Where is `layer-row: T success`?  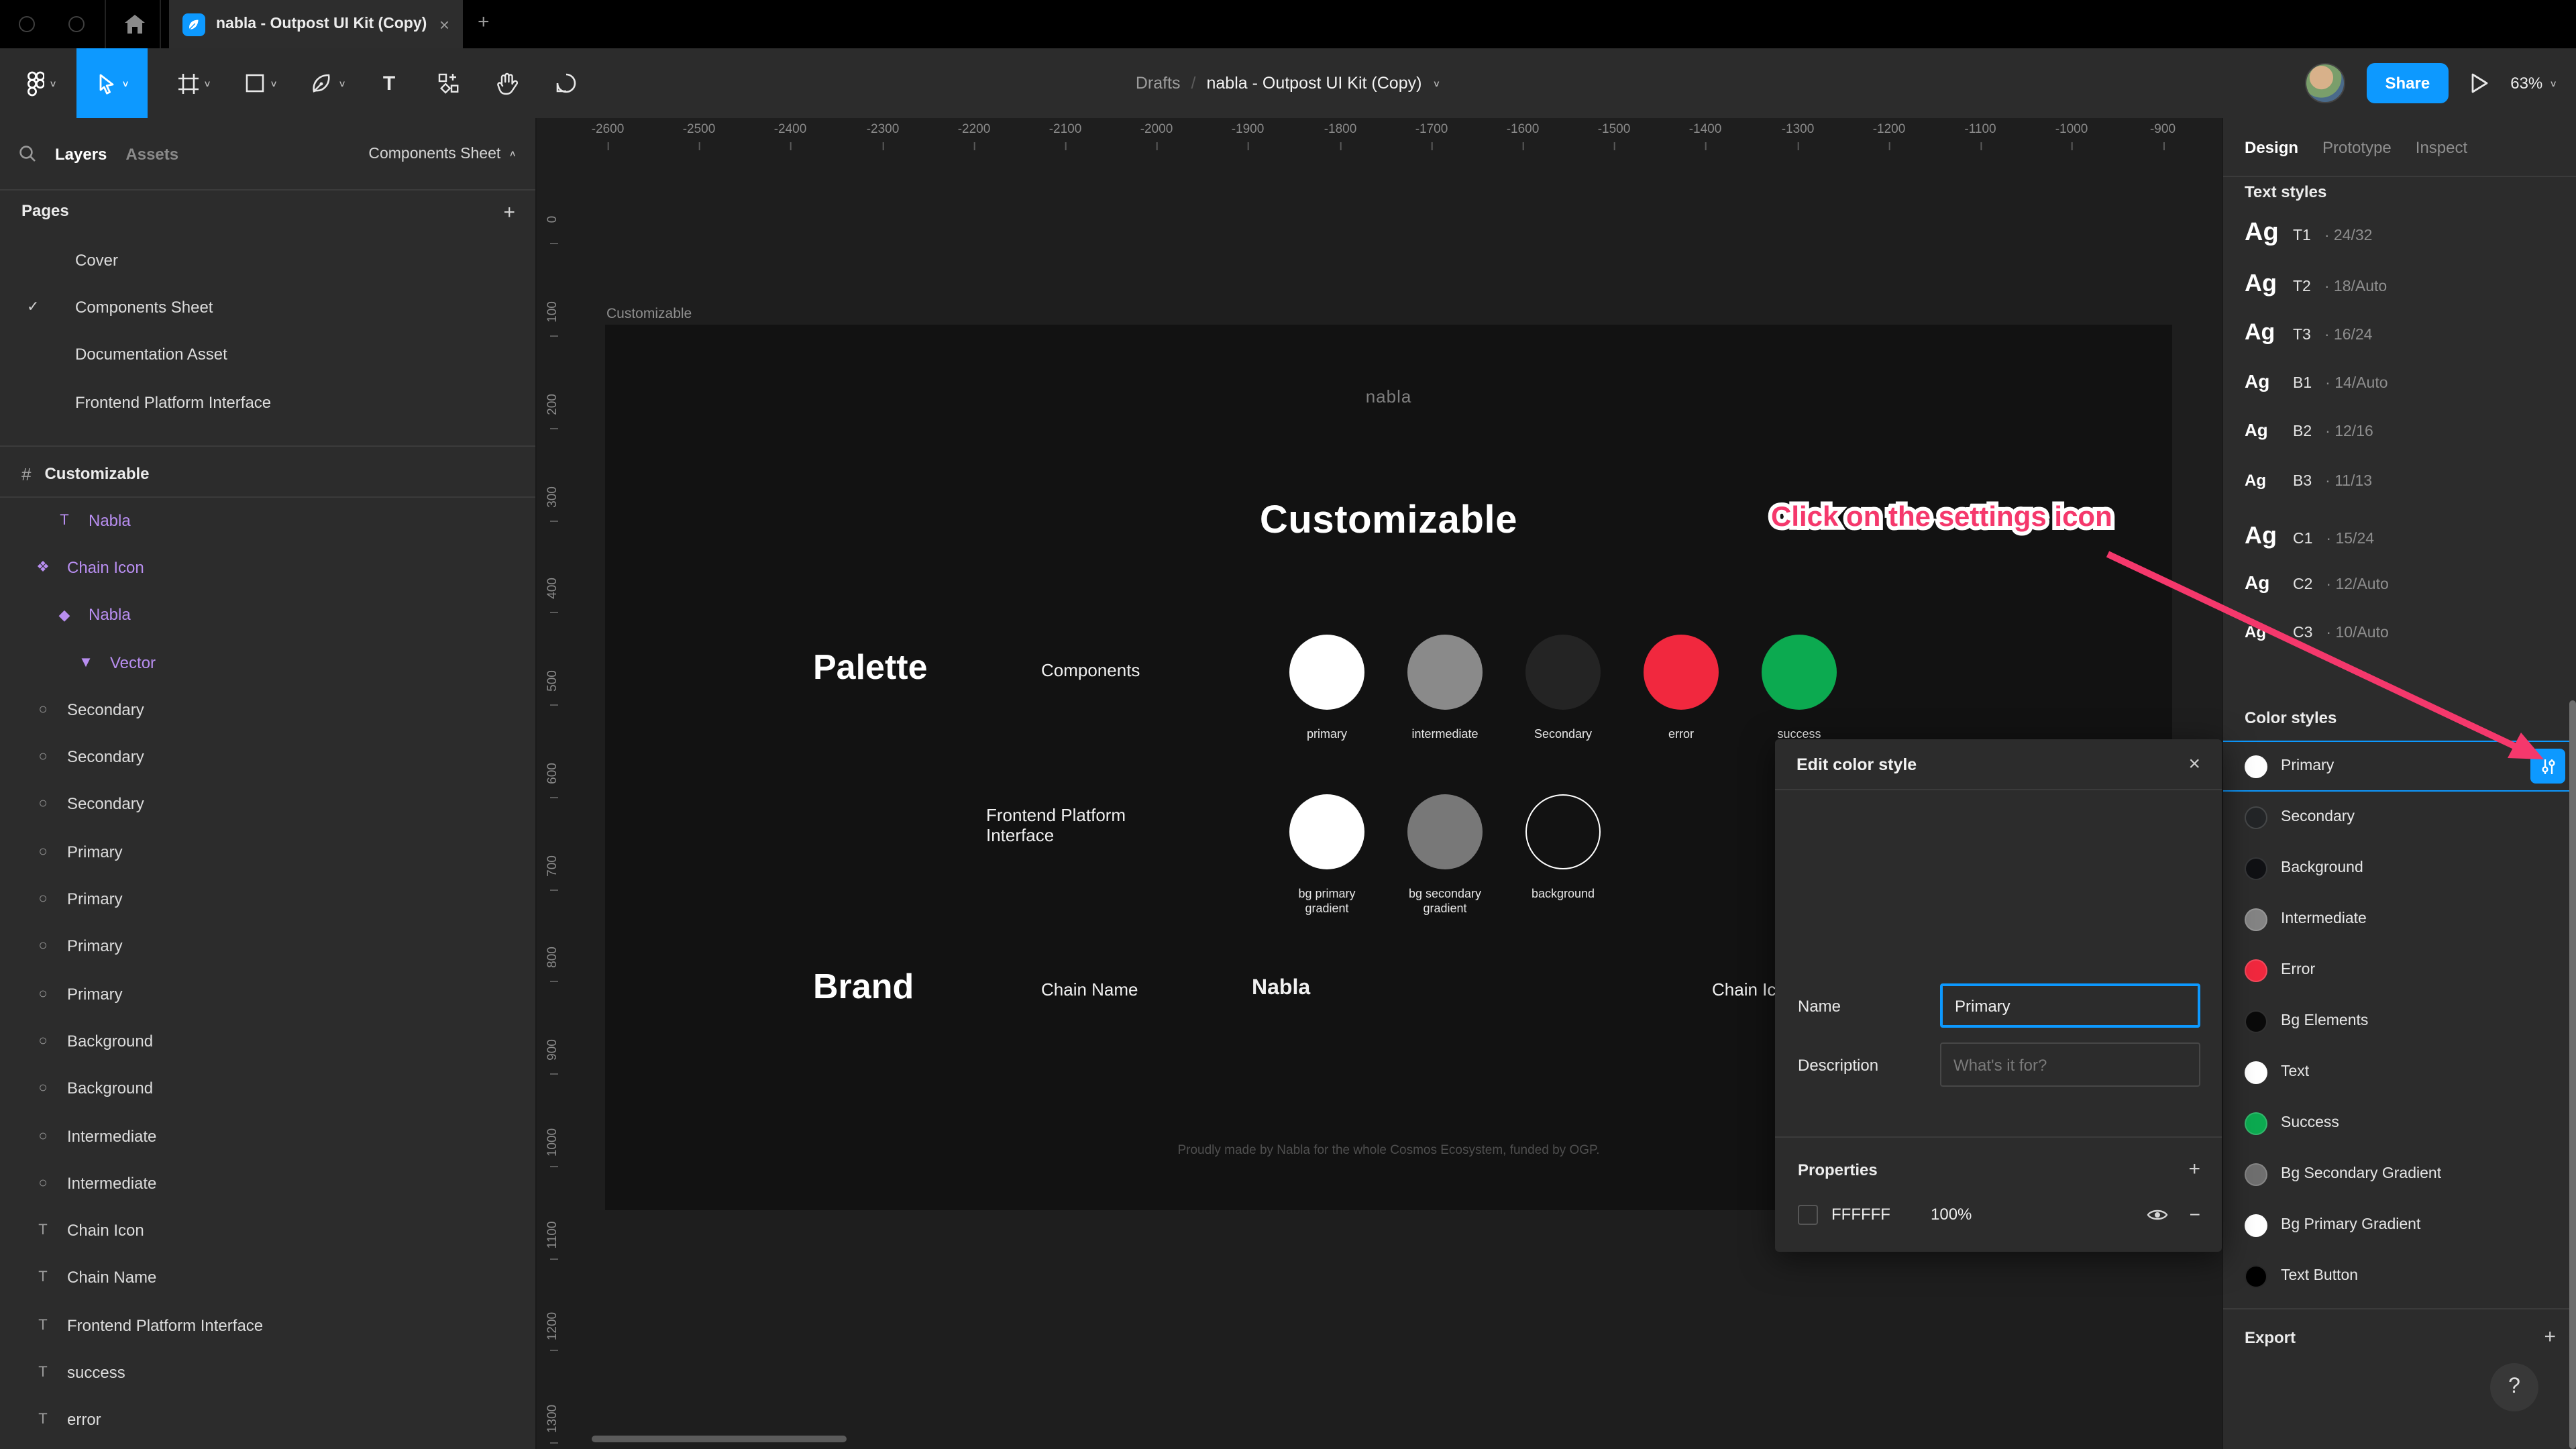 layer-row: T success is located at coordinates (267, 1373).